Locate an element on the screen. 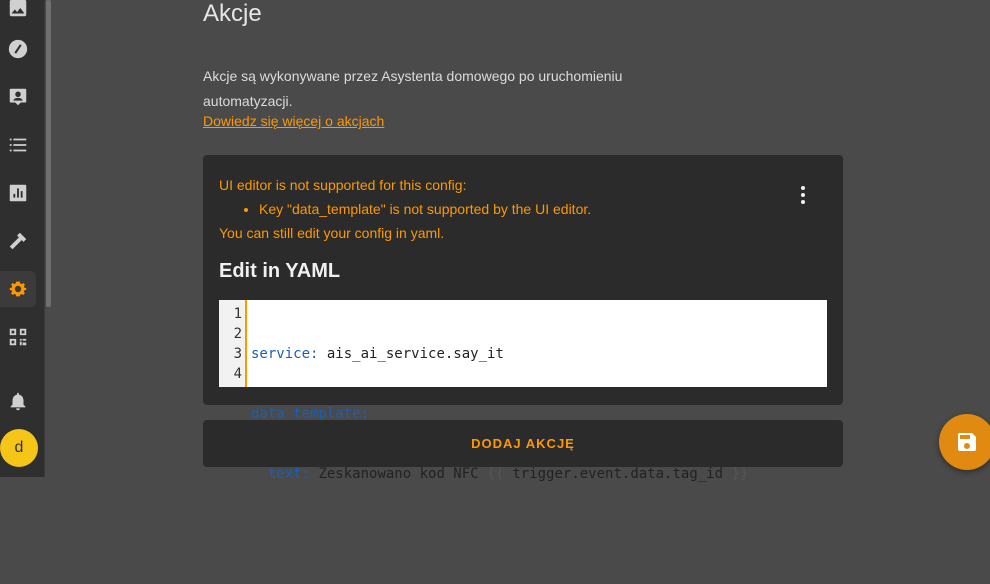  bell-icon is located at coordinates (18, 401).